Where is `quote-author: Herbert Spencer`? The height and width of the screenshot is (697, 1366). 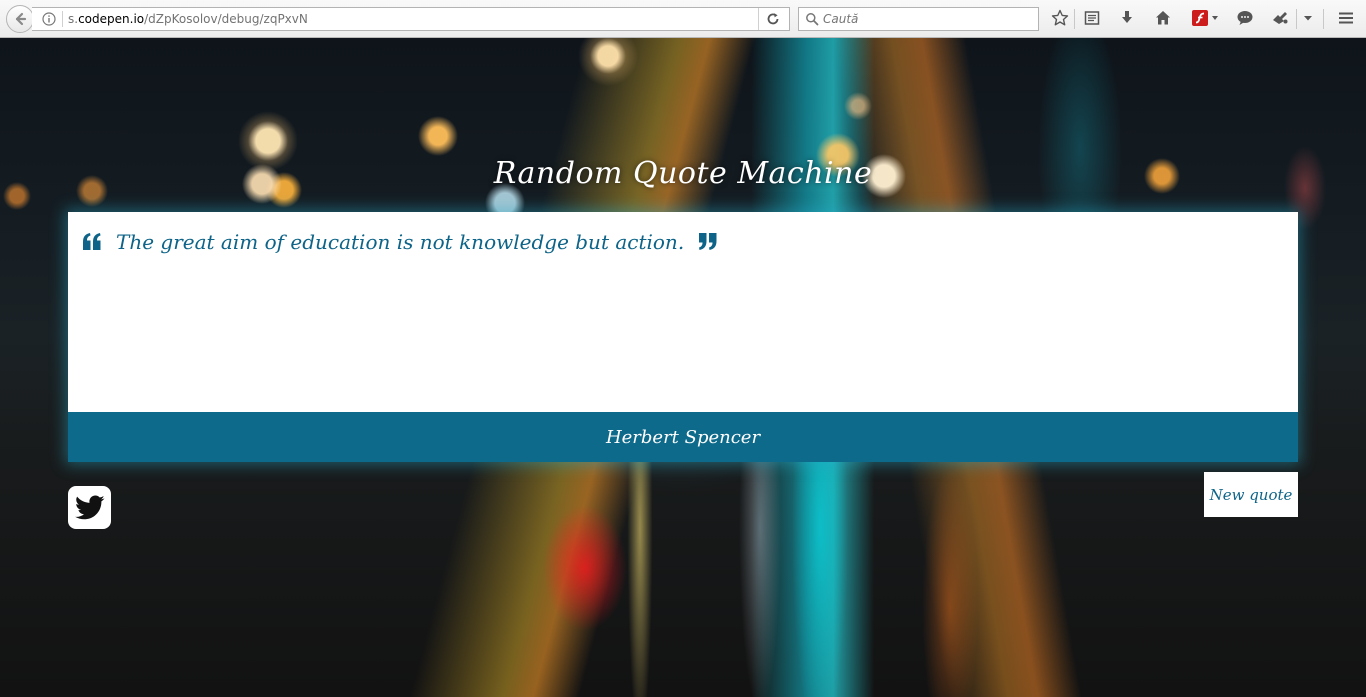 quote-author: Herbert Spencer is located at coordinates (683, 437).